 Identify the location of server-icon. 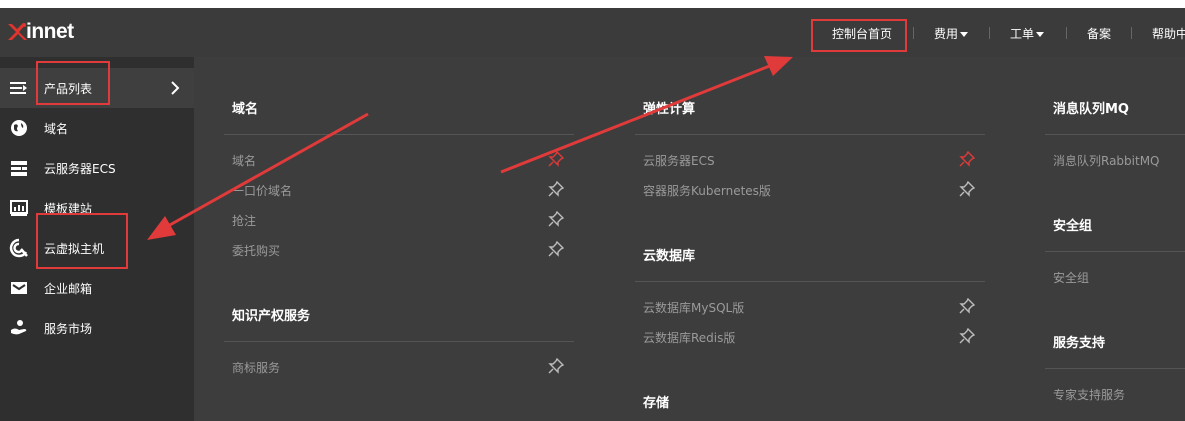
(19, 168).